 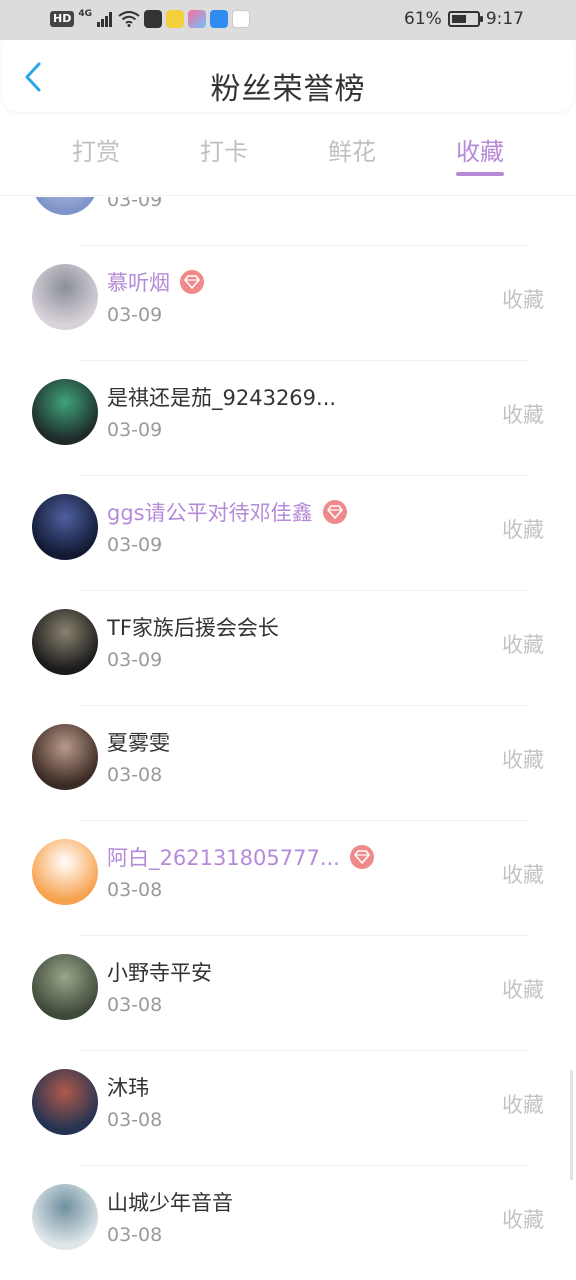 What do you see at coordinates (288, 221) in the screenshot?
I see `fan-row: 03-09` at bounding box center [288, 221].